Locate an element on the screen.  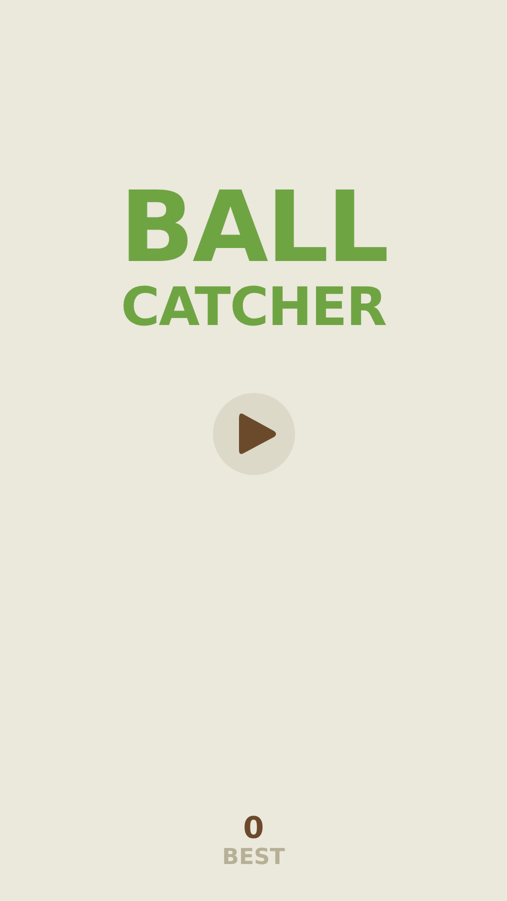
best-label: BEST is located at coordinates (253, 858).